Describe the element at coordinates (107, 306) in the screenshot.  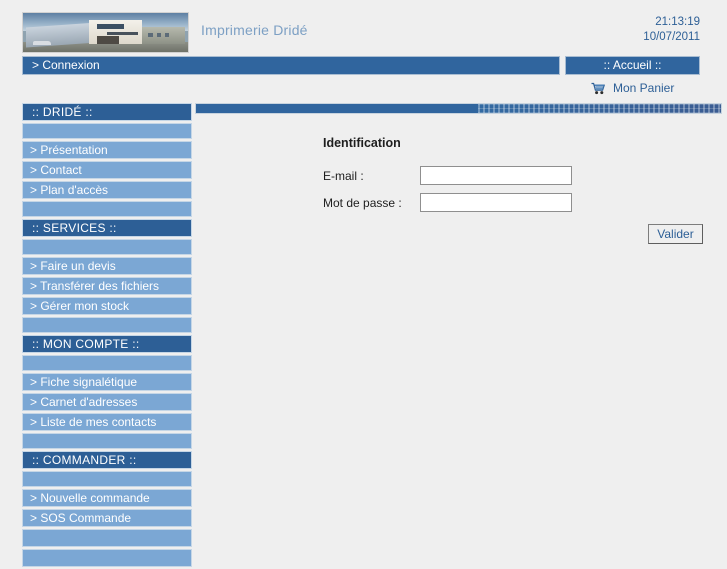
I see `sidebar-item-gerer-mon-stock: > Gérer mon stock` at that location.